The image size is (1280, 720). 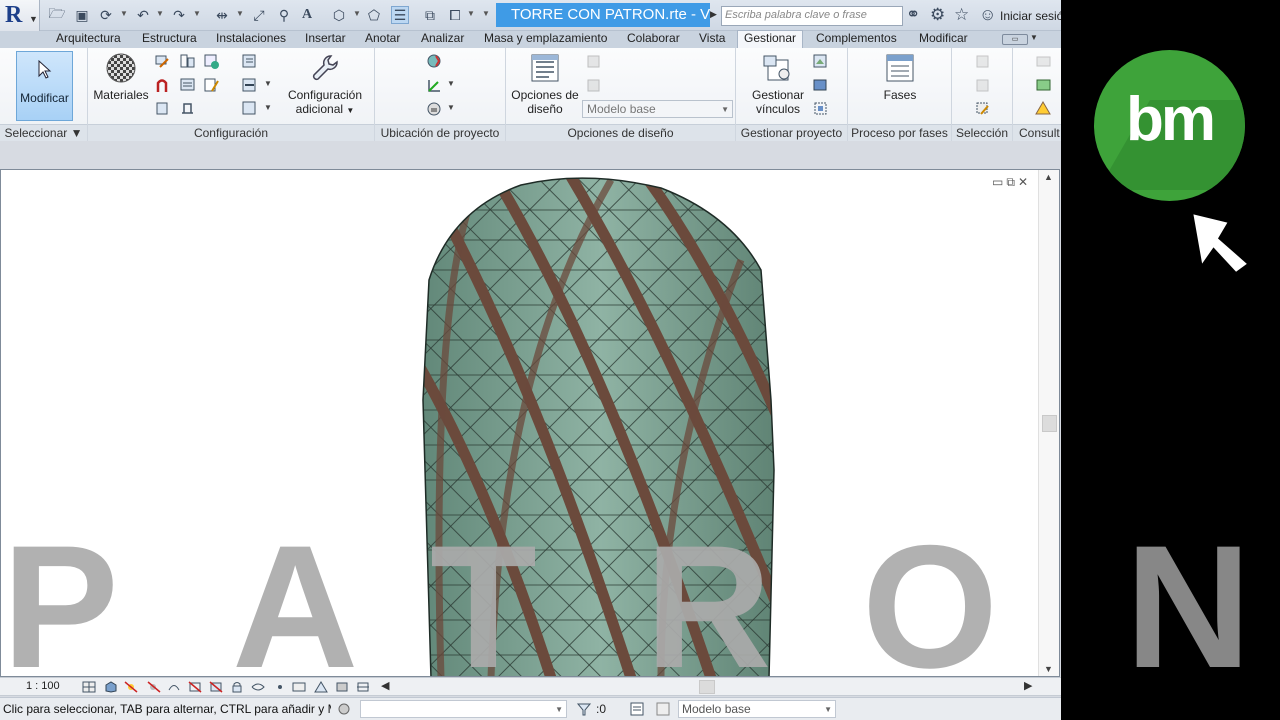 I want to click on ribbon-minimize-button: ▭, so click(x=1015, y=39).